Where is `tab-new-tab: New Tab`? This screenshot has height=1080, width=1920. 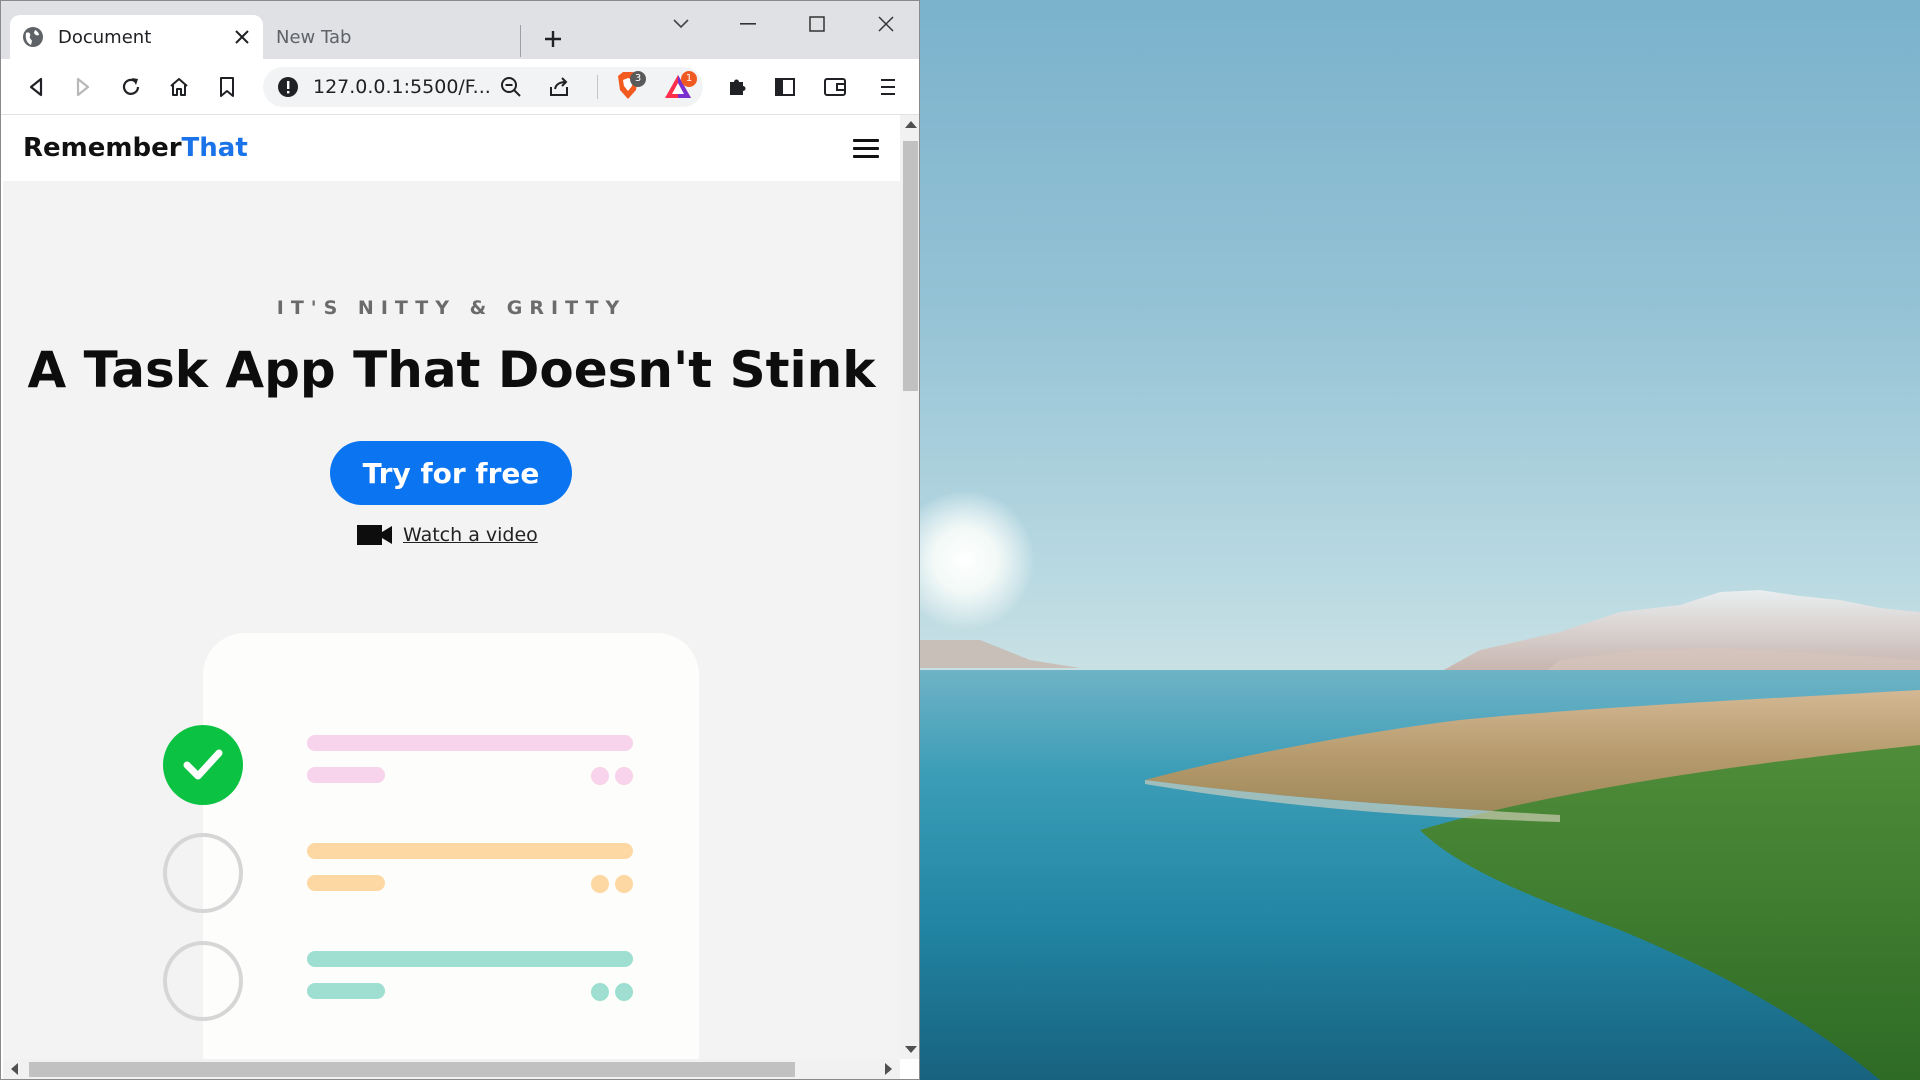 tab-new-tab: New Tab is located at coordinates (391, 37).